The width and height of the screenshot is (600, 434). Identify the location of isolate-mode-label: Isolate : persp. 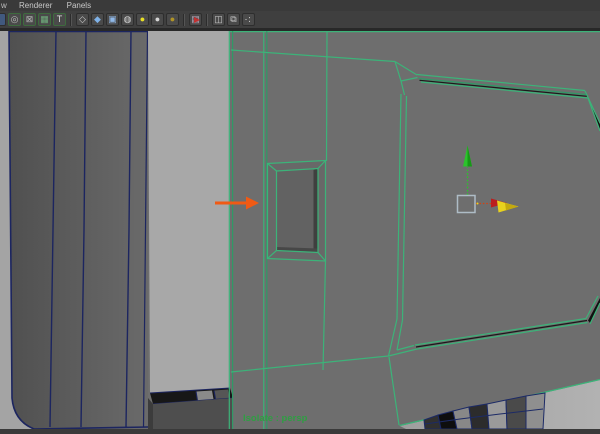
(275, 418).